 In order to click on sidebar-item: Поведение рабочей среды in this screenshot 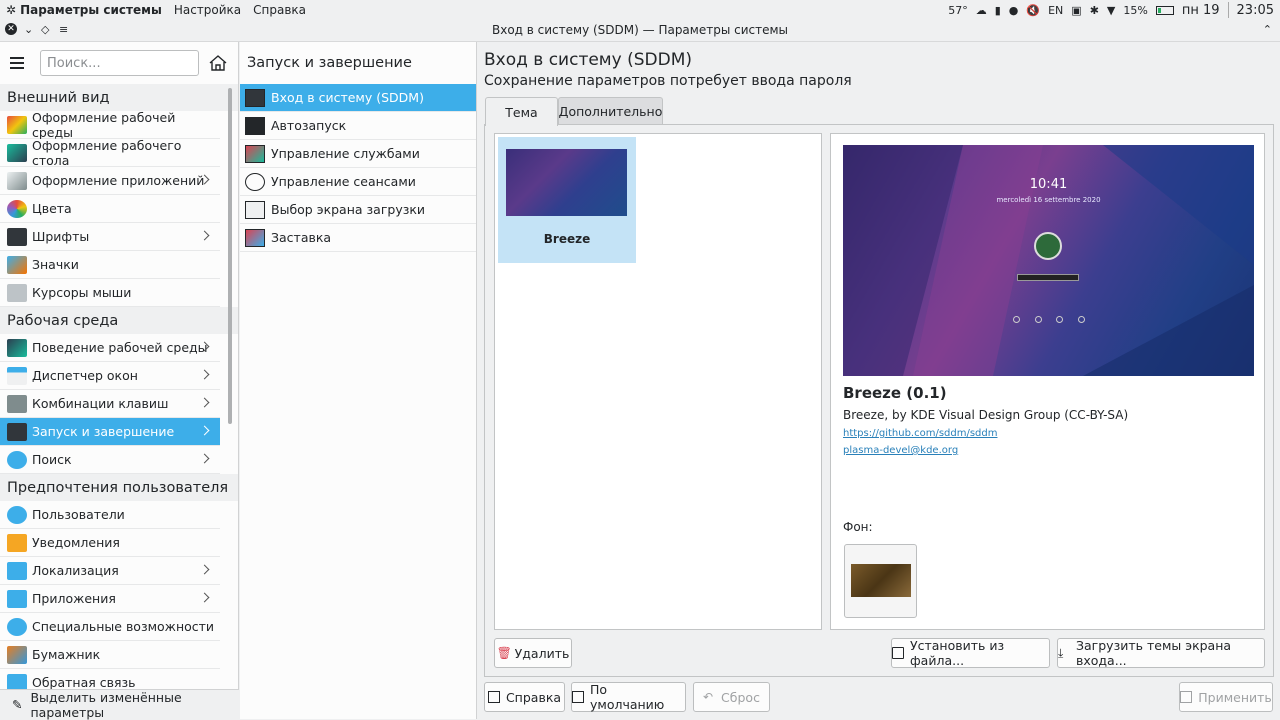, I will do `click(110, 348)`.